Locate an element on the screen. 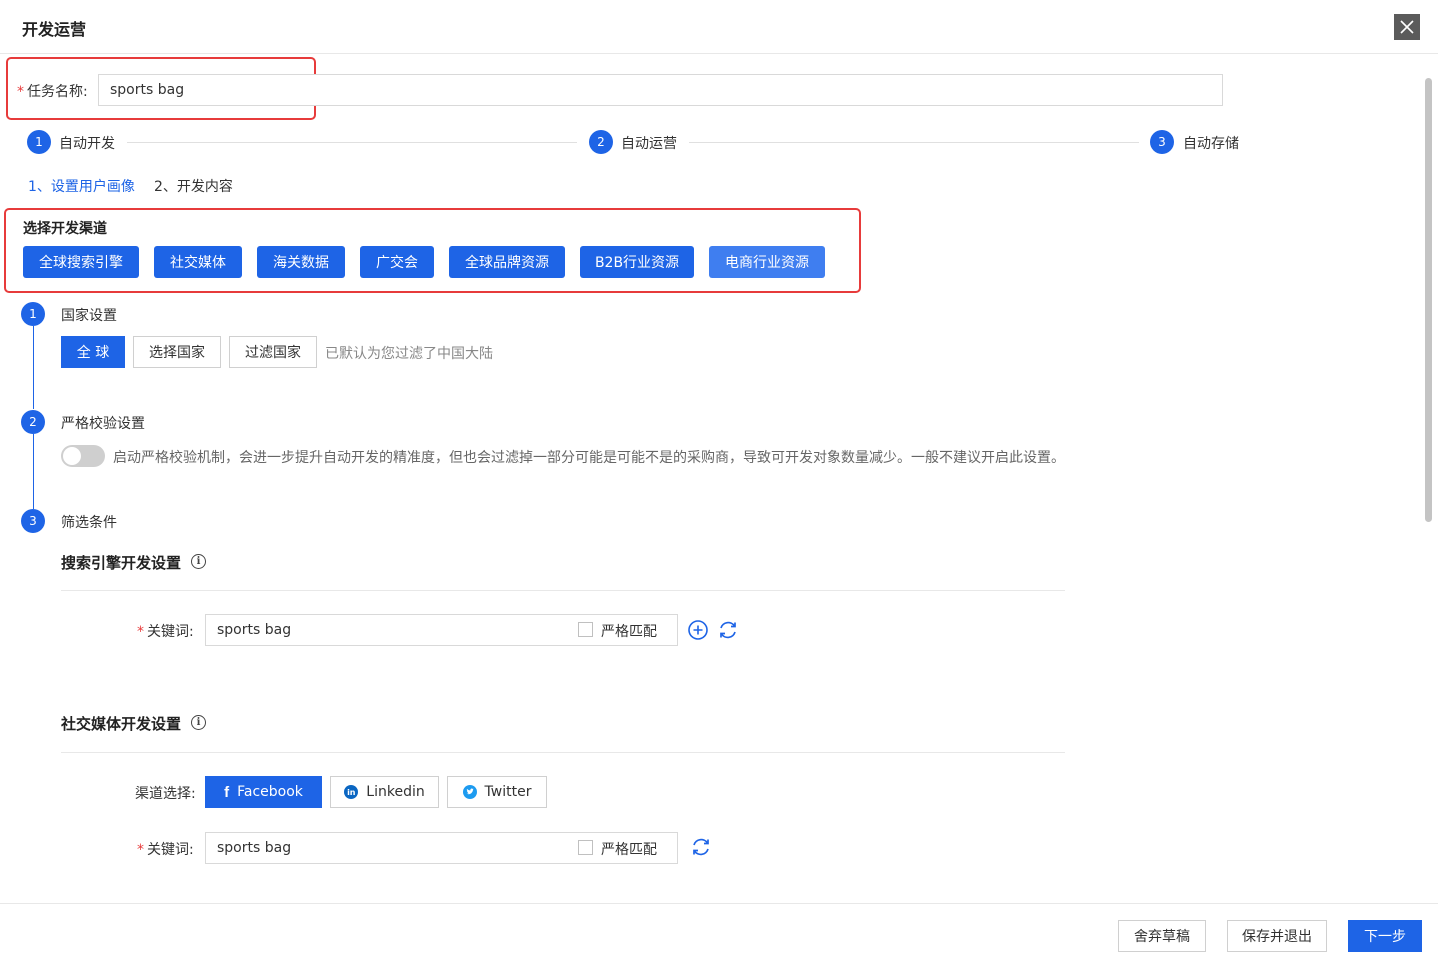 The width and height of the screenshot is (1438, 965). twitter-label: Twitter is located at coordinates (508, 792).